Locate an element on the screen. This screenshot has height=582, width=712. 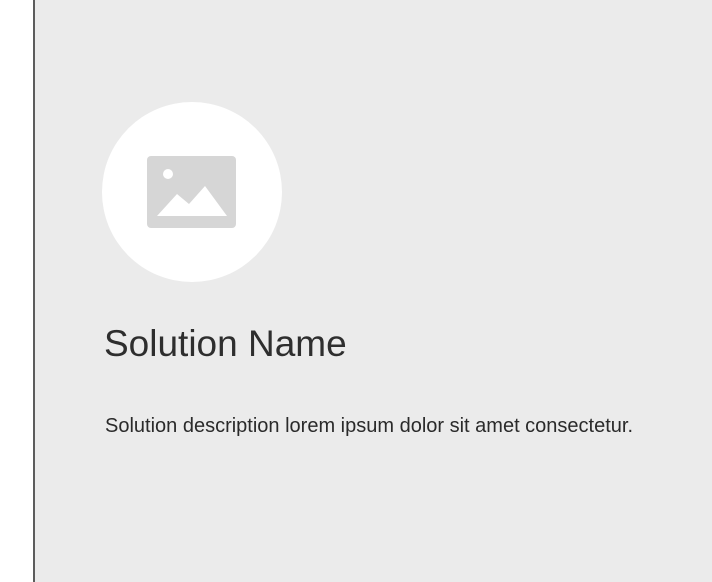
solution-title: Solution Name is located at coordinates (225, 343).